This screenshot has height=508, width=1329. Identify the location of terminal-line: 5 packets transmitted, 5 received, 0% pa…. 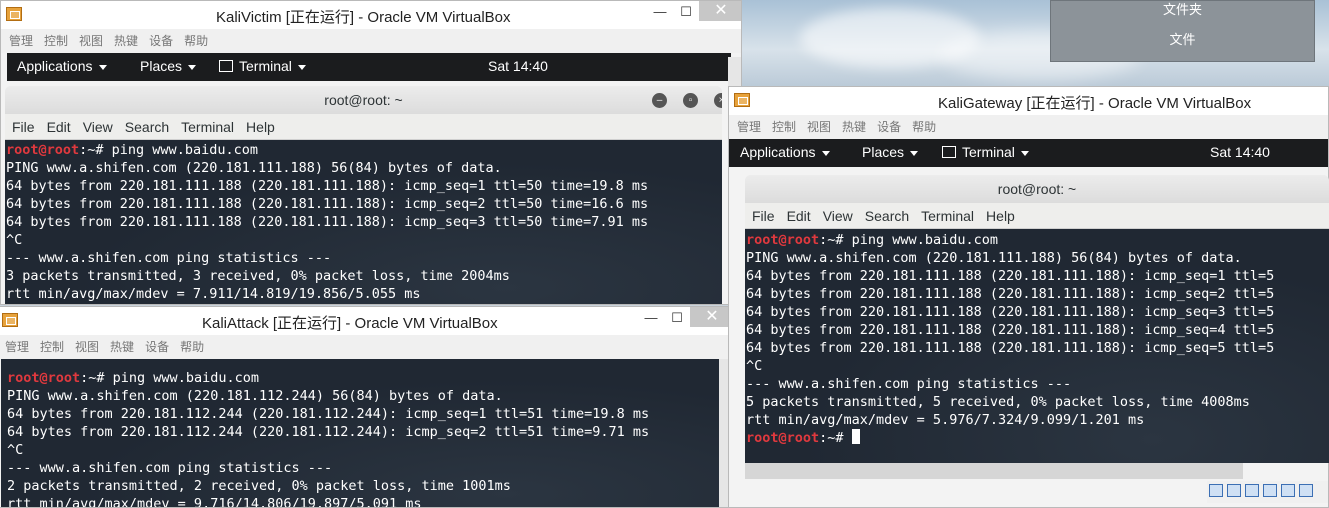
(998, 402).